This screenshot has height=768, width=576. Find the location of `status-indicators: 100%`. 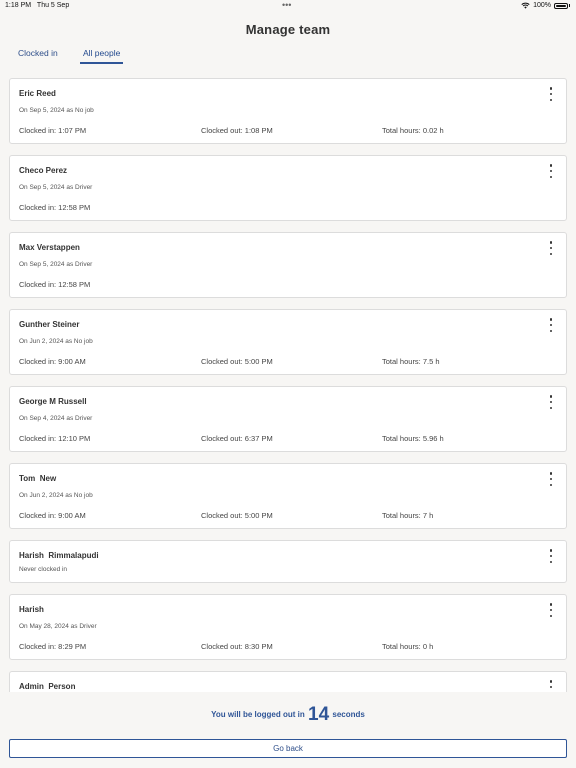

status-indicators: 100% is located at coordinates (545, 5).